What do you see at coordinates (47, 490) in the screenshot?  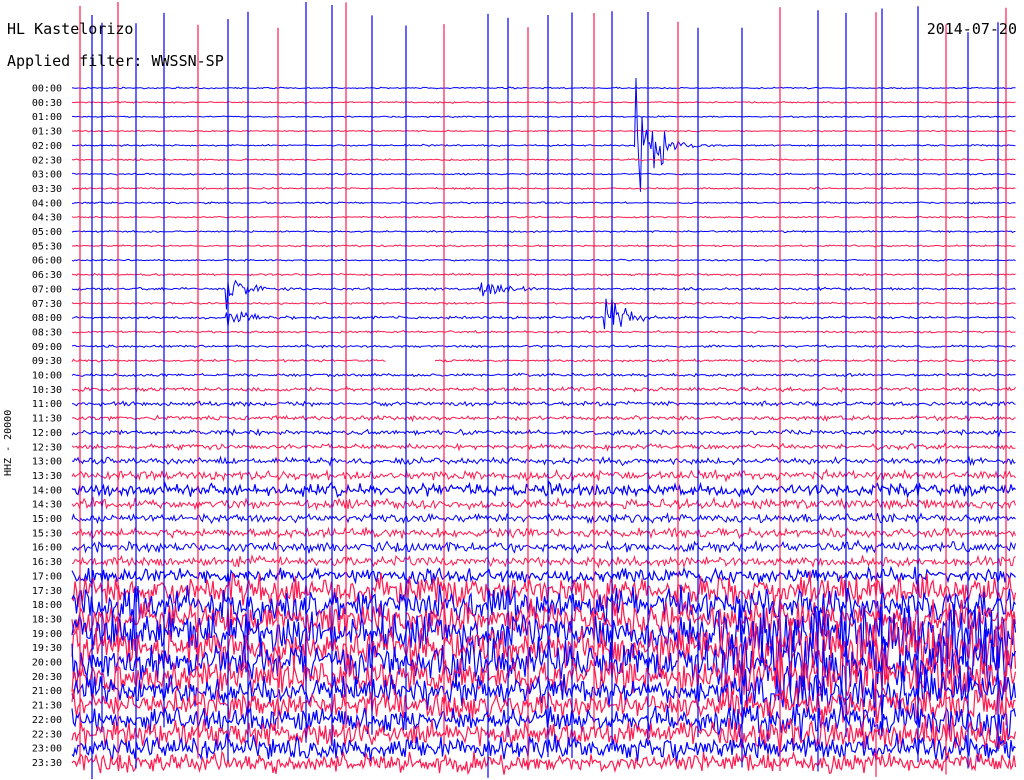 I see `time-label: 14:00` at bounding box center [47, 490].